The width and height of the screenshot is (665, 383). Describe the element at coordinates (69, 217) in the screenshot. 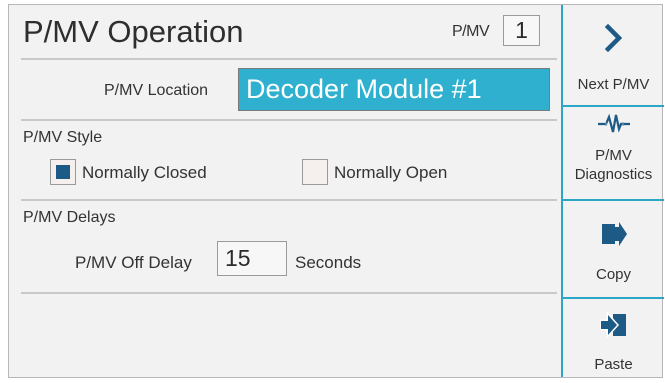

I see `pmv-delays-label: P/MV Delays` at that location.